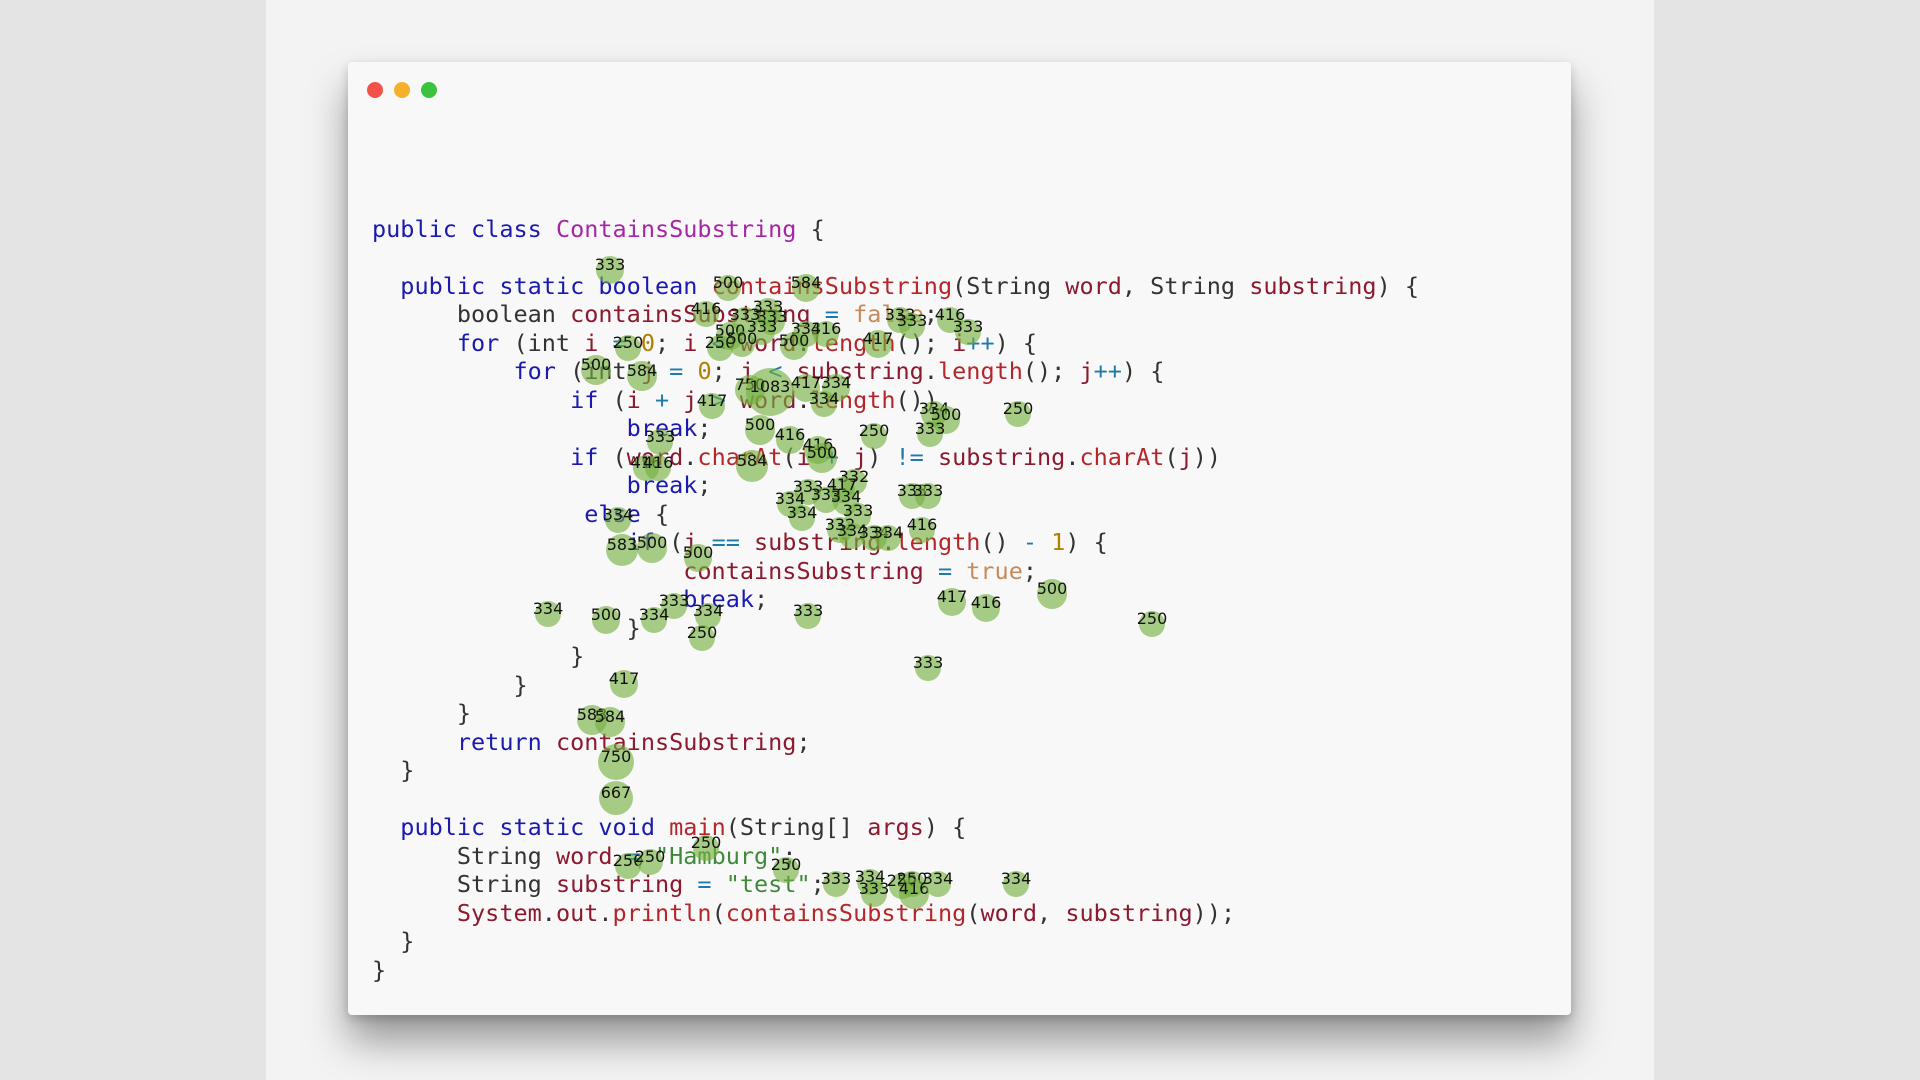 The width and height of the screenshot is (1920, 1080). What do you see at coordinates (1107, 371) in the screenshot?
I see `code-token: ++` at bounding box center [1107, 371].